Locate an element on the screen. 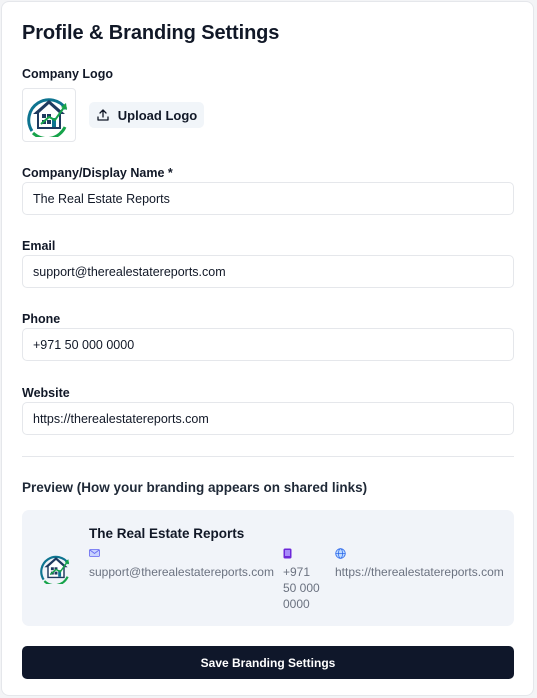 The height and width of the screenshot is (698, 537). email-field-wrapper is located at coordinates (268, 271).